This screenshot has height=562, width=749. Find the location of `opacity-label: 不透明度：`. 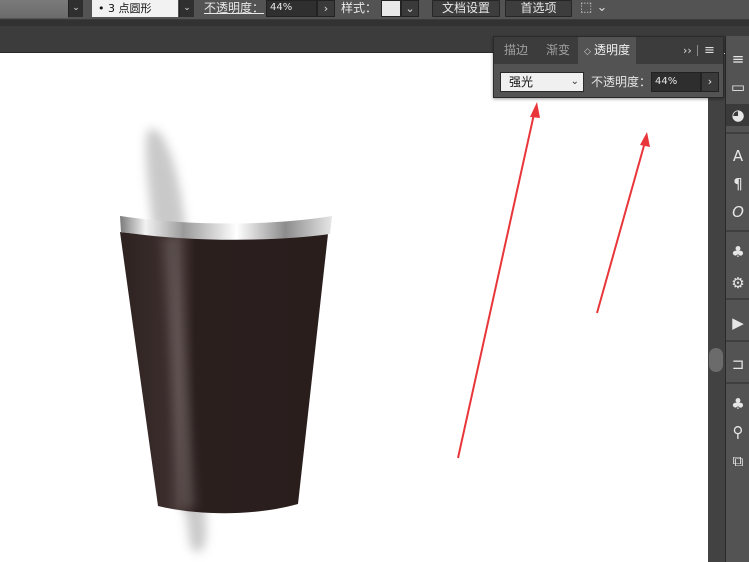

opacity-label: 不透明度： is located at coordinates (234, 8).